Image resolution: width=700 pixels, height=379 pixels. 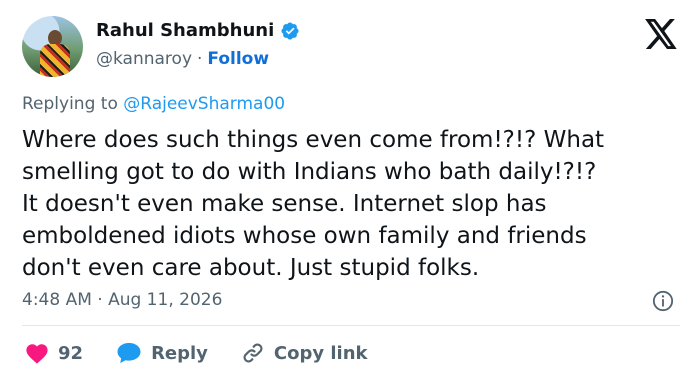 I want to click on verified-badge-icon, so click(x=290, y=30).